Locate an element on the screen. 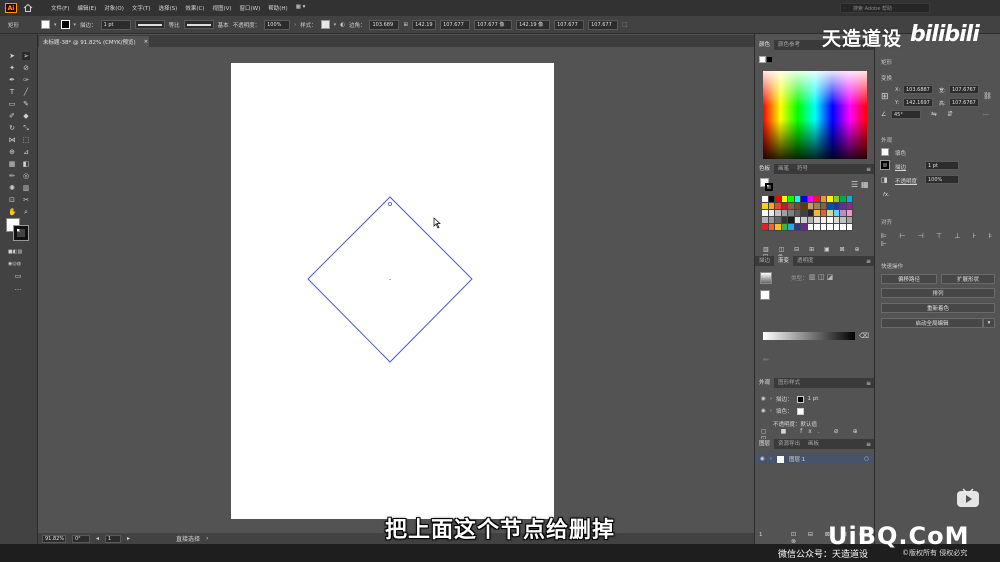  variable-width-profile is located at coordinates (149, 24).